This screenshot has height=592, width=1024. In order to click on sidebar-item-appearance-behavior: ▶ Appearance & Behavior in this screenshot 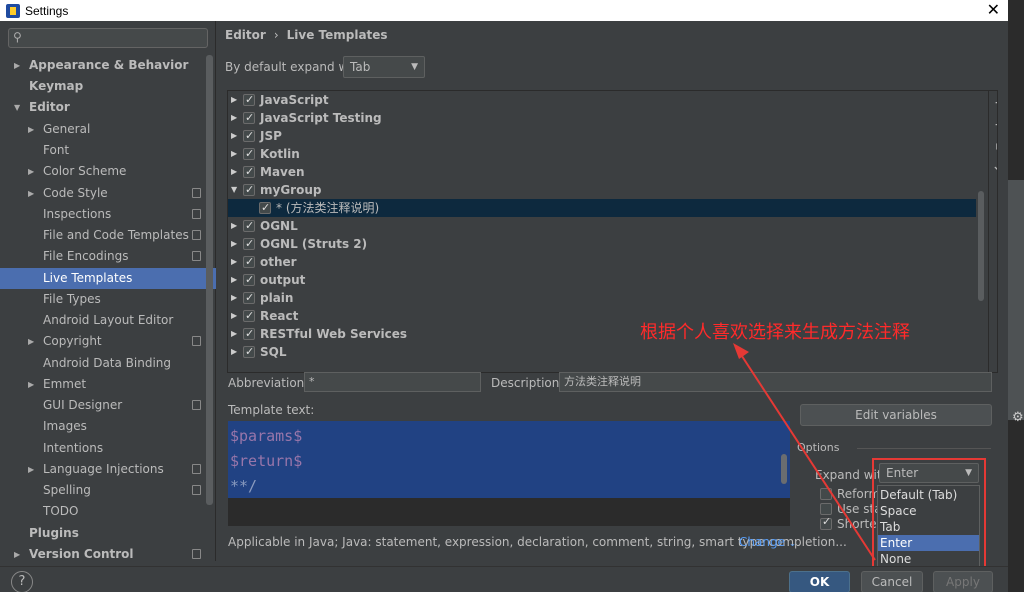, I will do `click(108, 65)`.